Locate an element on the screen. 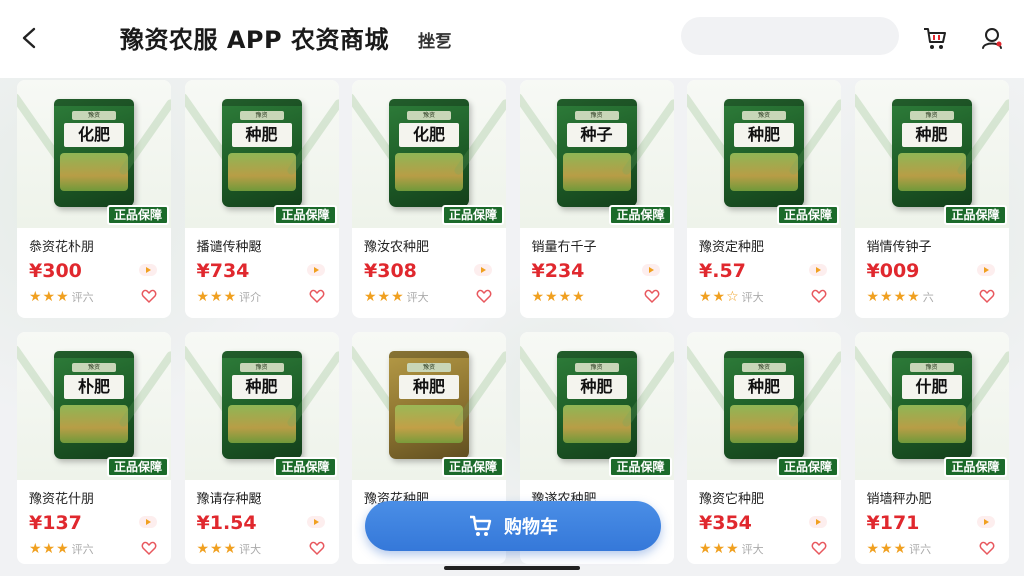 The height and width of the screenshot is (576, 1024). fertilizer-bag-image: 豫资 种肥 is located at coordinates (596, 405).